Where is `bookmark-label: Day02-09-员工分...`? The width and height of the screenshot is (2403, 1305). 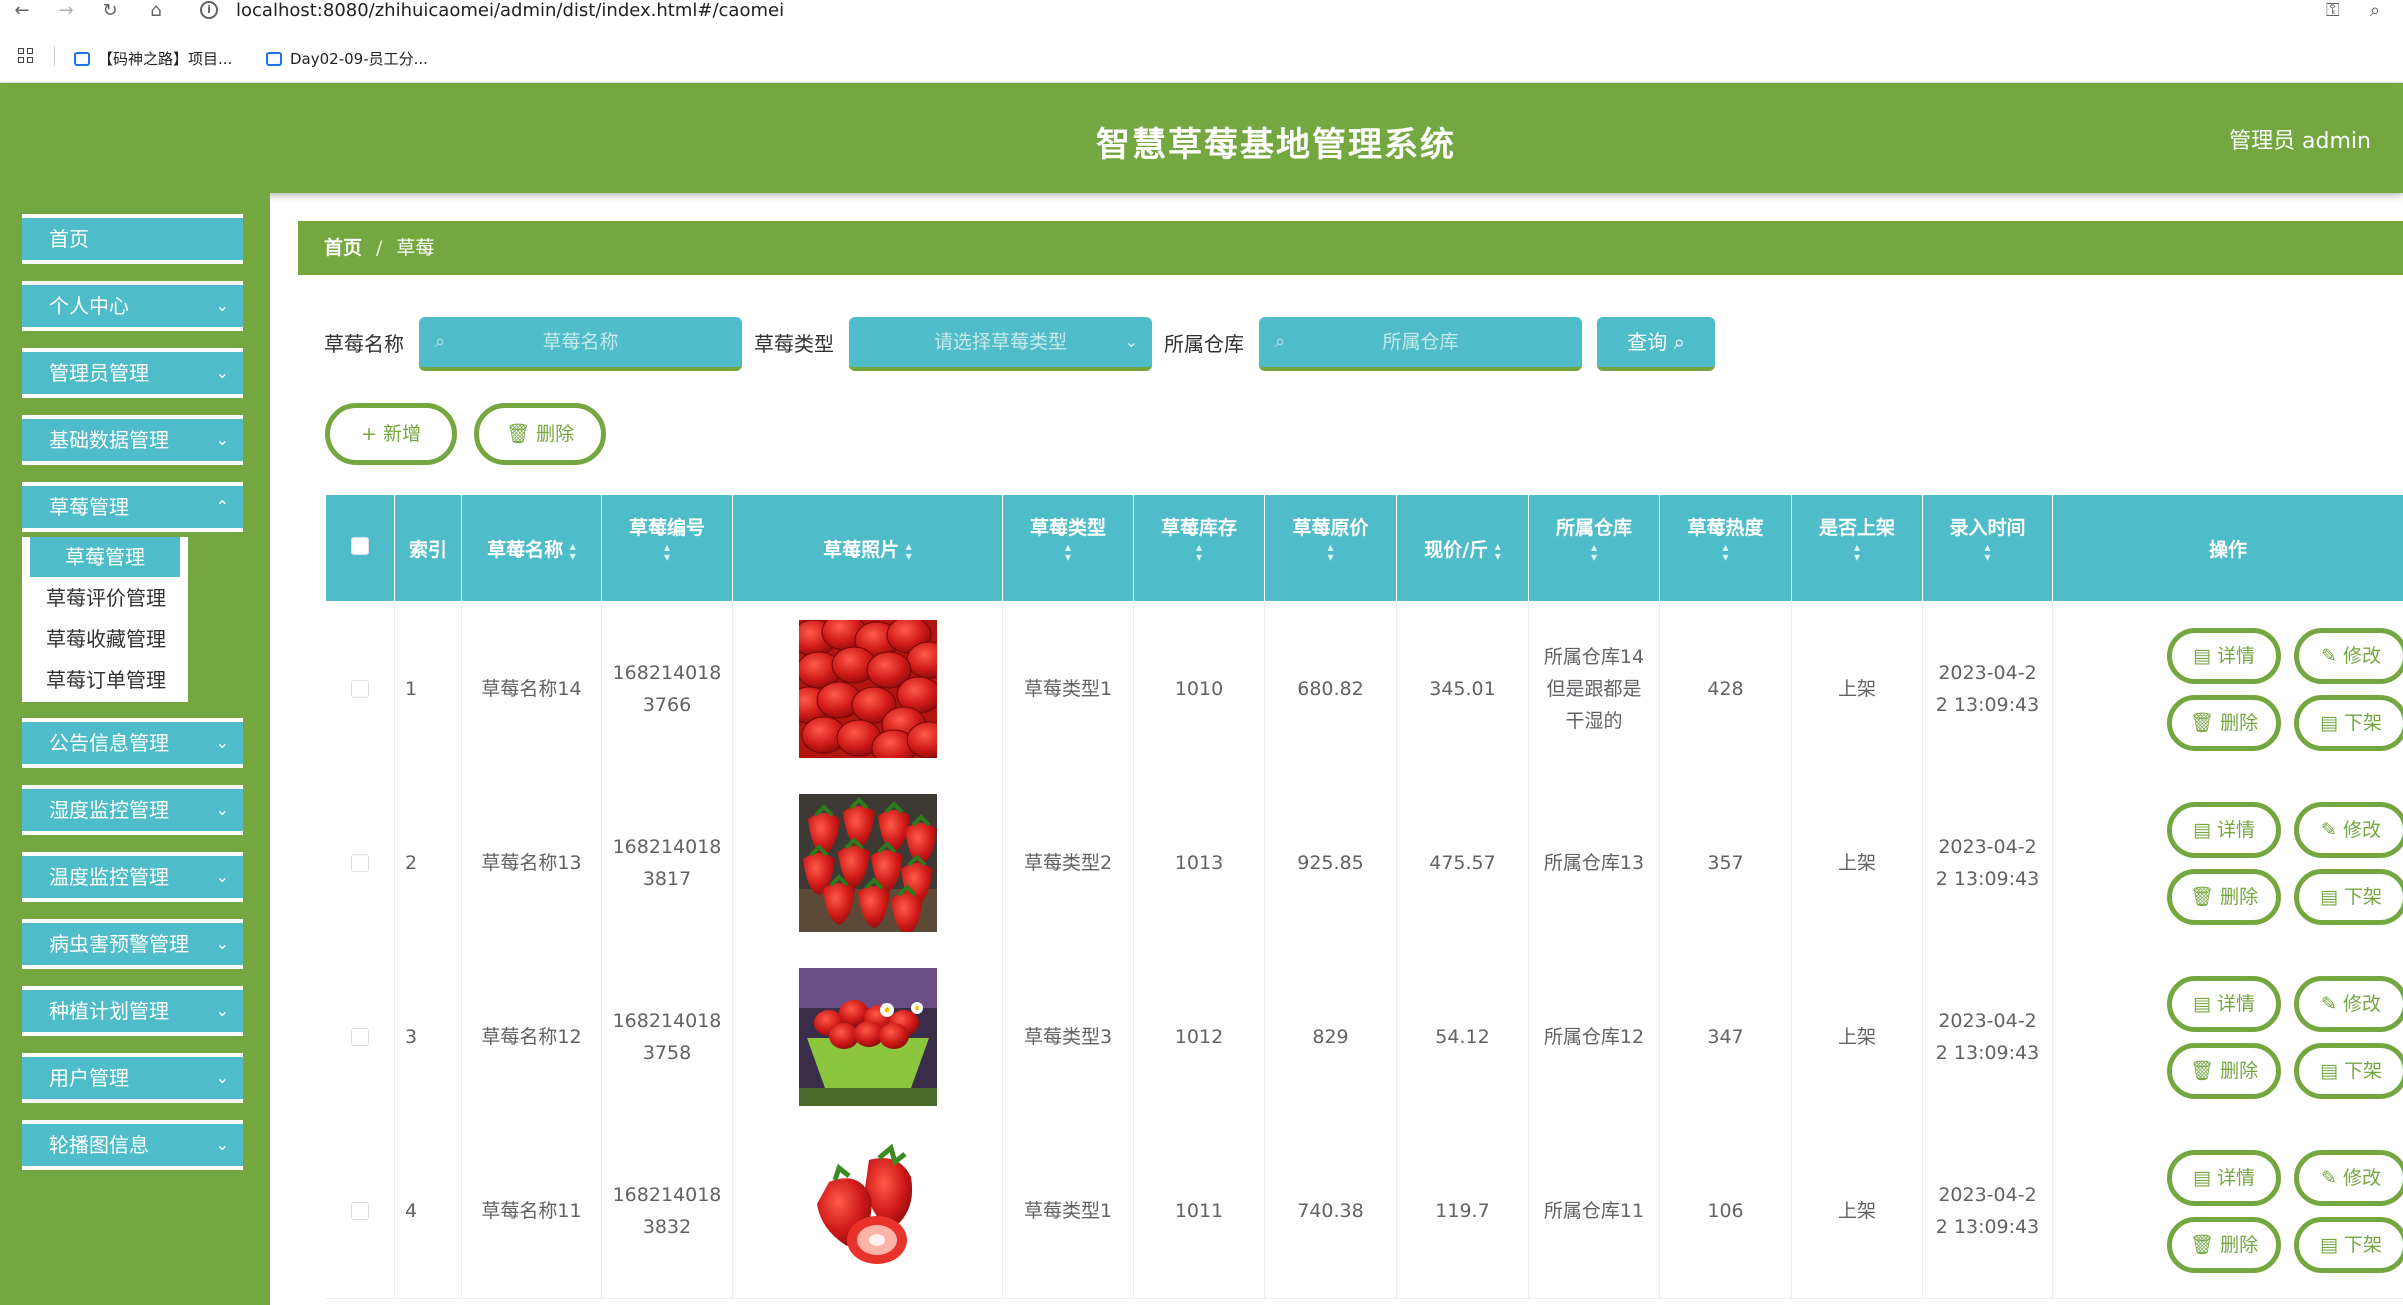 bookmark-label: Day02-09-员工分... is located at coordinates (359, 59).